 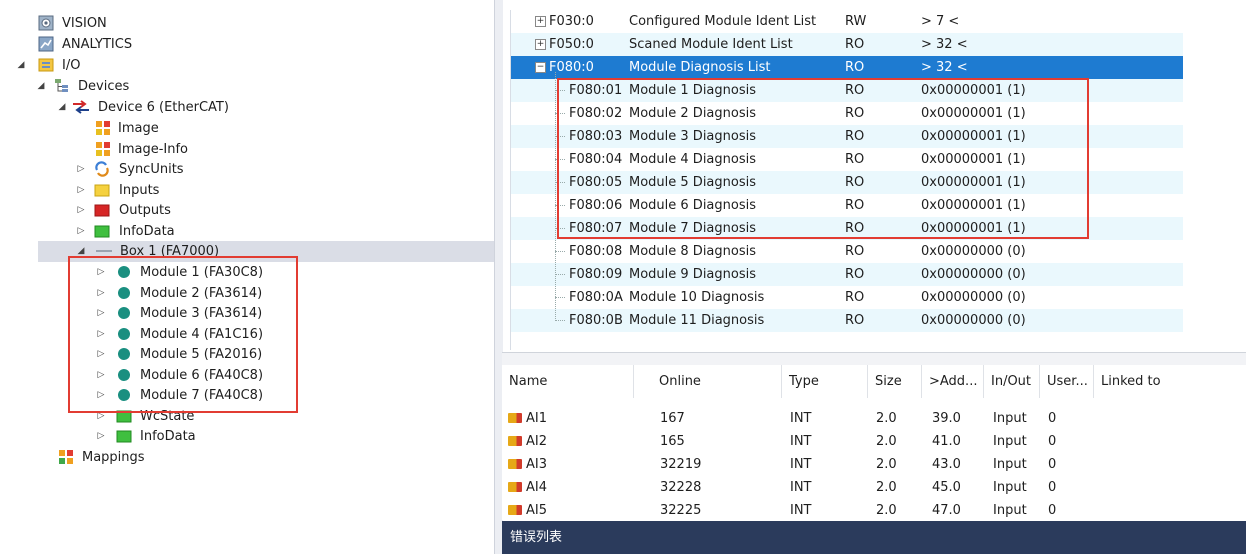 What do you see at coordinates (226, 210) in the screenshot?
I see `tree-item-outputs: ▷ Outputs` at bounding box center [226, 210].